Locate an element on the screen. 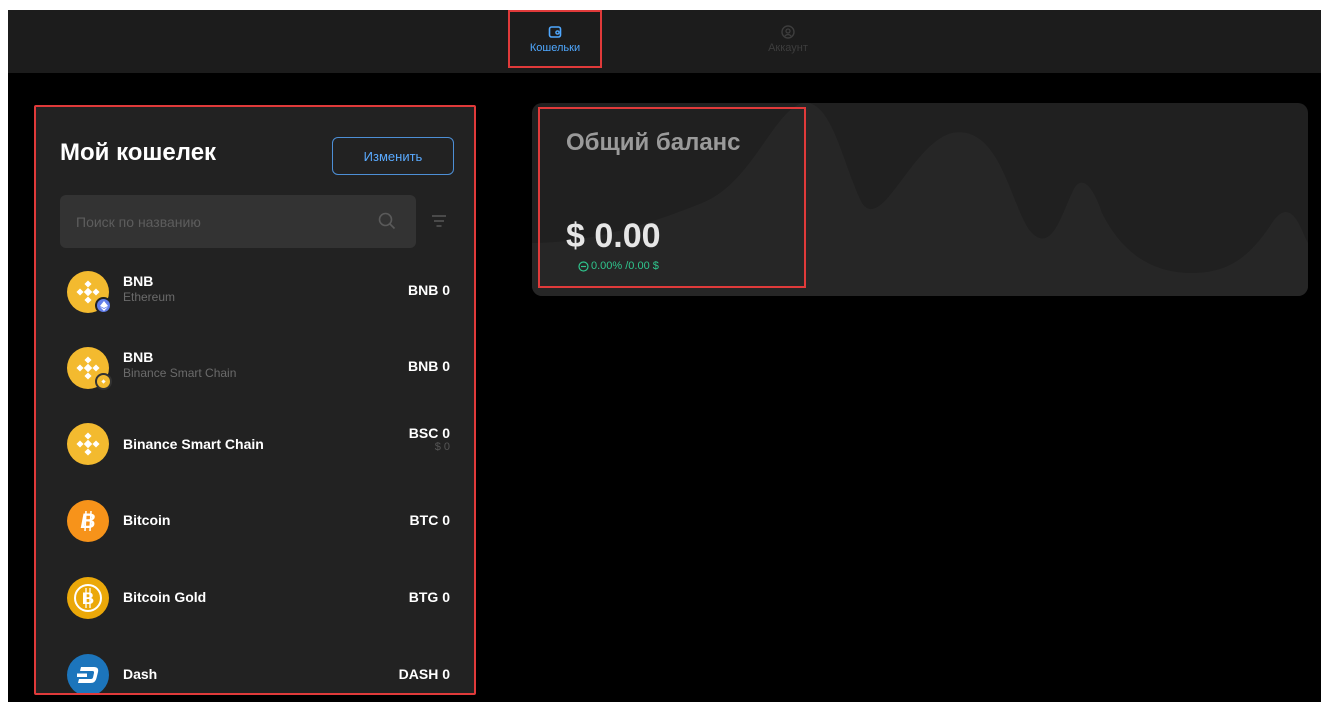 The height and width of the screenshot is (702, 1321). wallet-amount: DASH 0 is located at coordinates (424, 674).